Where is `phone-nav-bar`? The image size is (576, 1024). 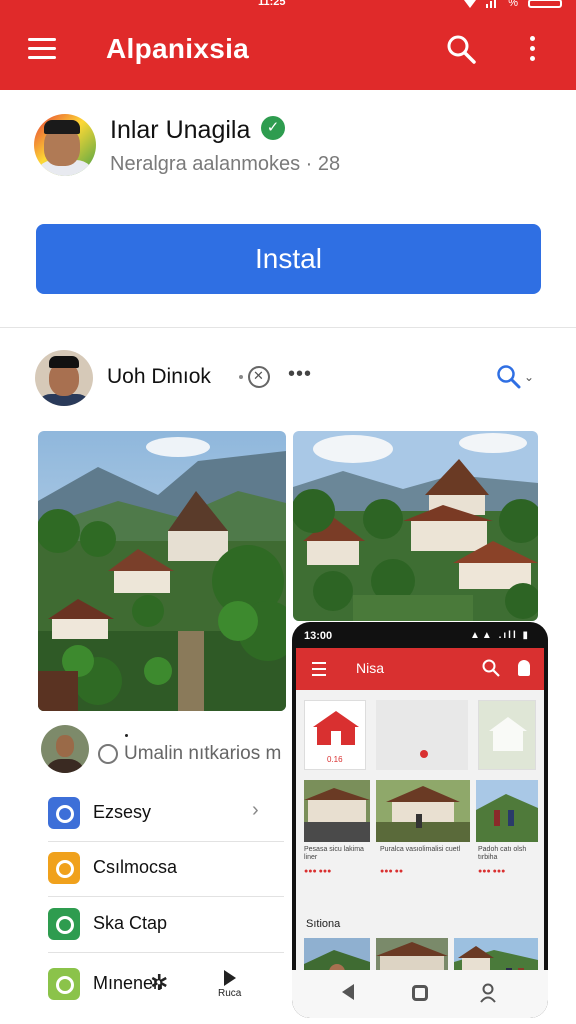 phone-nav-bar is located at coordinates (420, 994).